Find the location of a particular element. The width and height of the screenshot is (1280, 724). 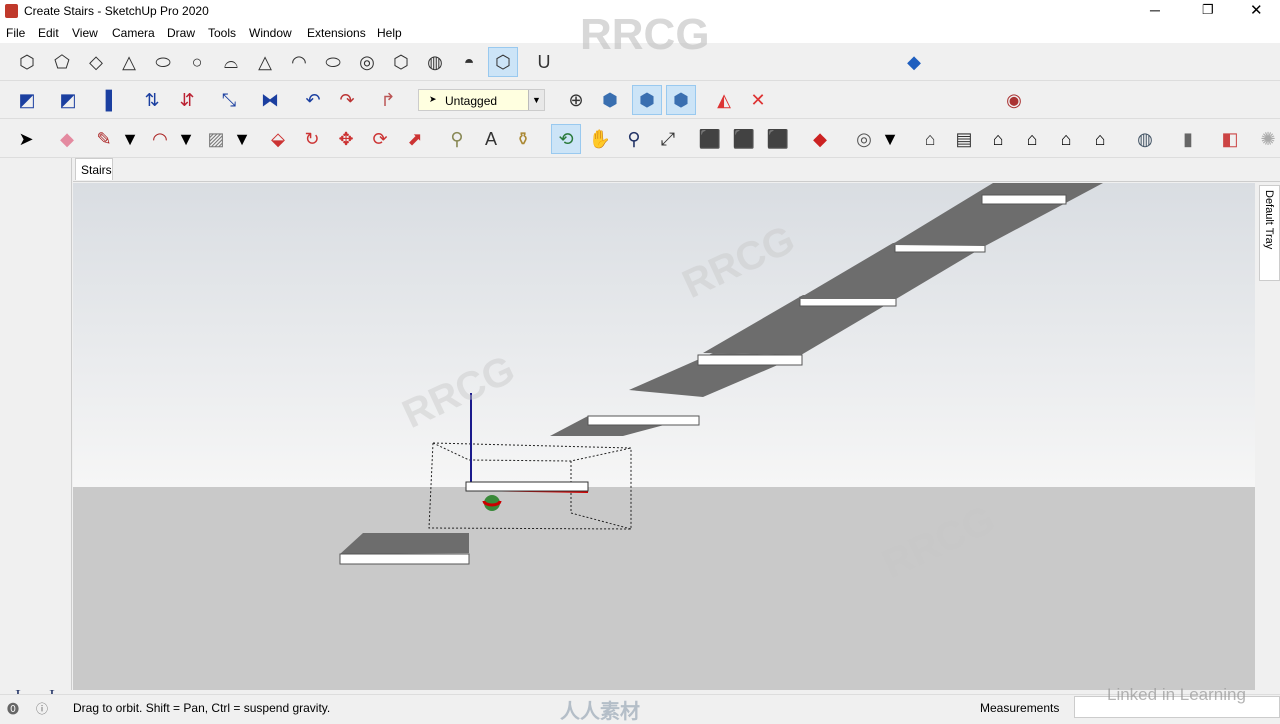

text-icon: A is located at coordinates (491, 139).